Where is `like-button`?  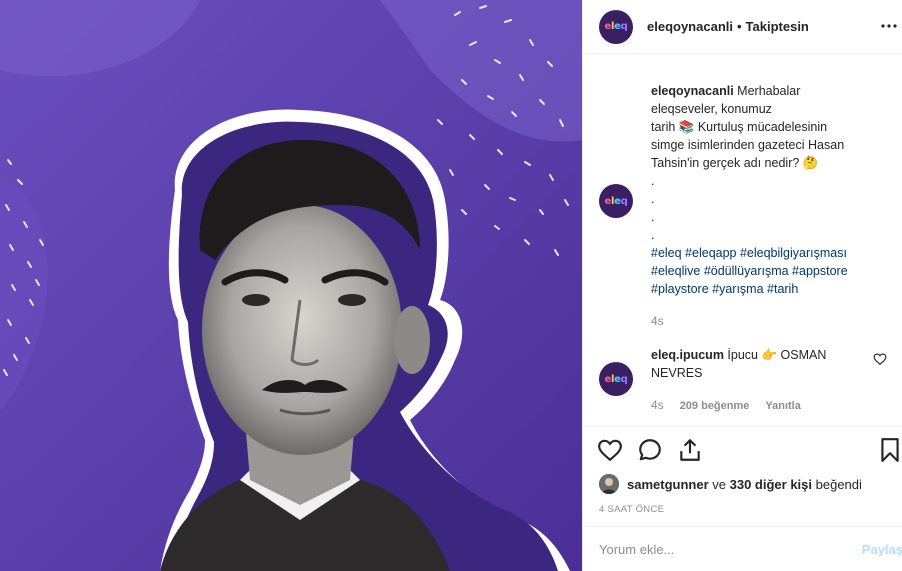 like-button is located at coordinates (610, 450).